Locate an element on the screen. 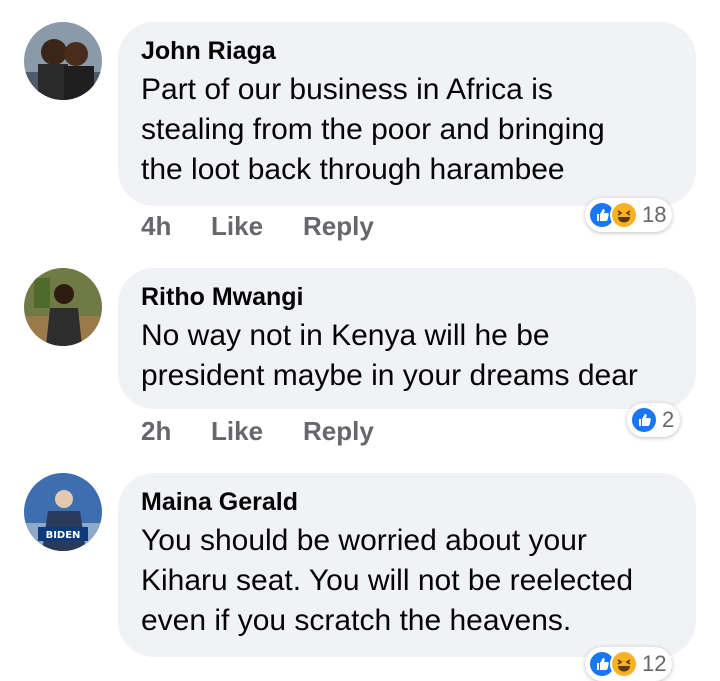 Image resolution: width=720 pixels, height=681 pixels. comment-text-line: Part of our business in Africa is is located at coordinates (347, 89).